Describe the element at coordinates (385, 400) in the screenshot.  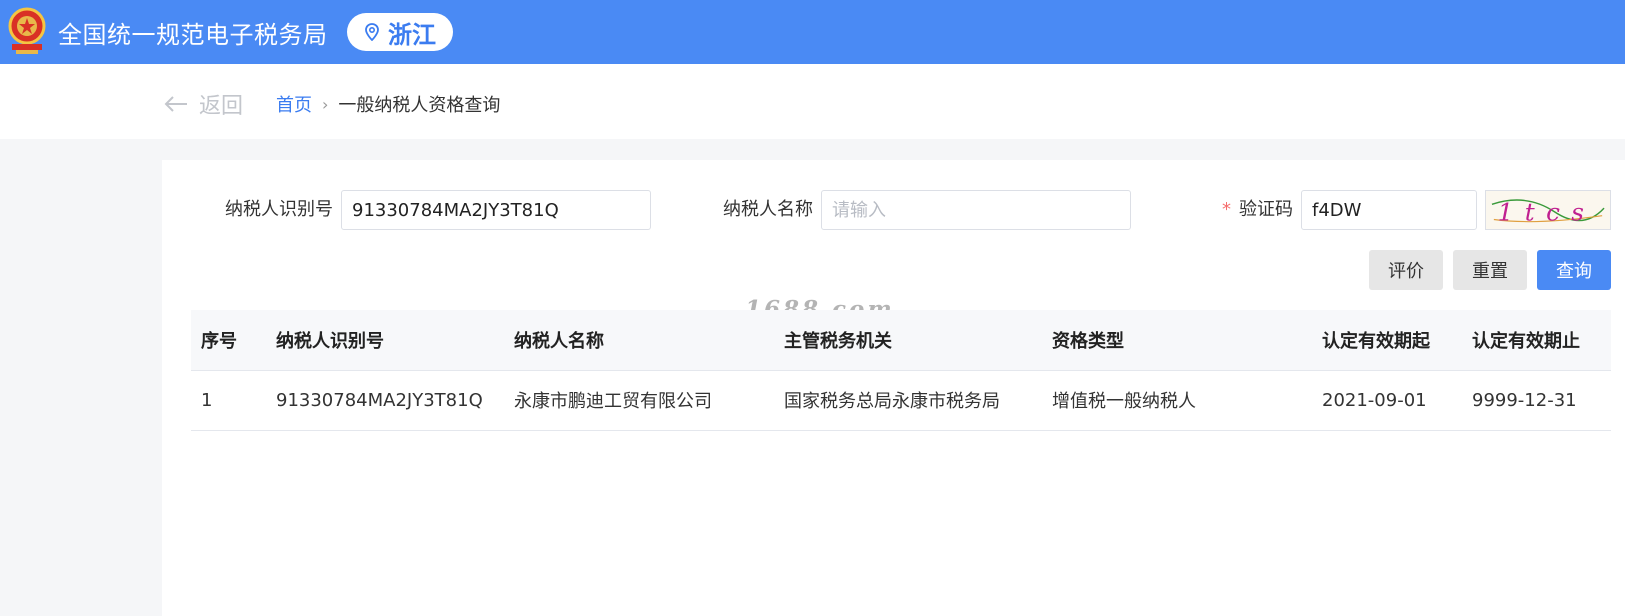
I see `cell-taxpayer-id: 91330784MA2JY3T81Q` at that location.